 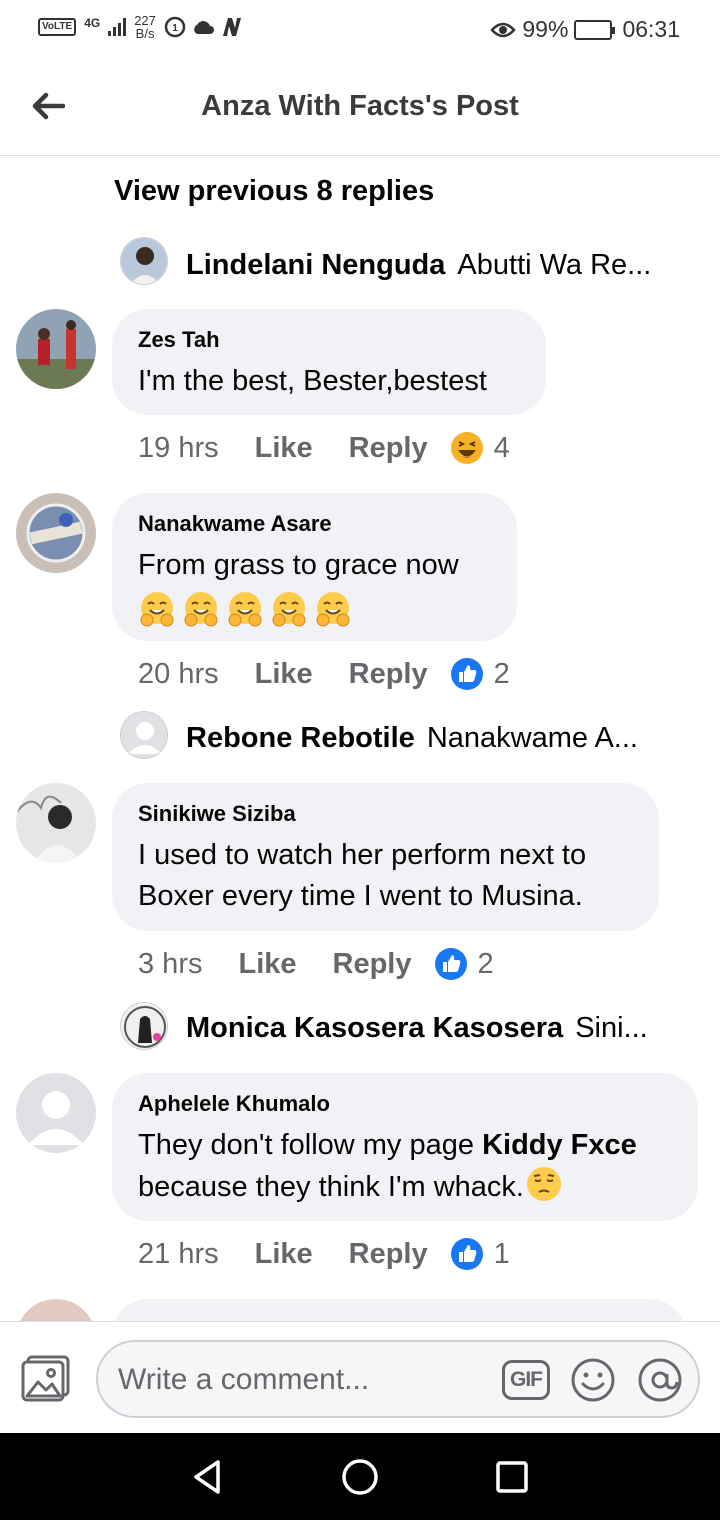 What do you see at coordinates (543, 1184) in the screenshot?
I see `pensive-face-icon` at bounding box center [543, 1184].